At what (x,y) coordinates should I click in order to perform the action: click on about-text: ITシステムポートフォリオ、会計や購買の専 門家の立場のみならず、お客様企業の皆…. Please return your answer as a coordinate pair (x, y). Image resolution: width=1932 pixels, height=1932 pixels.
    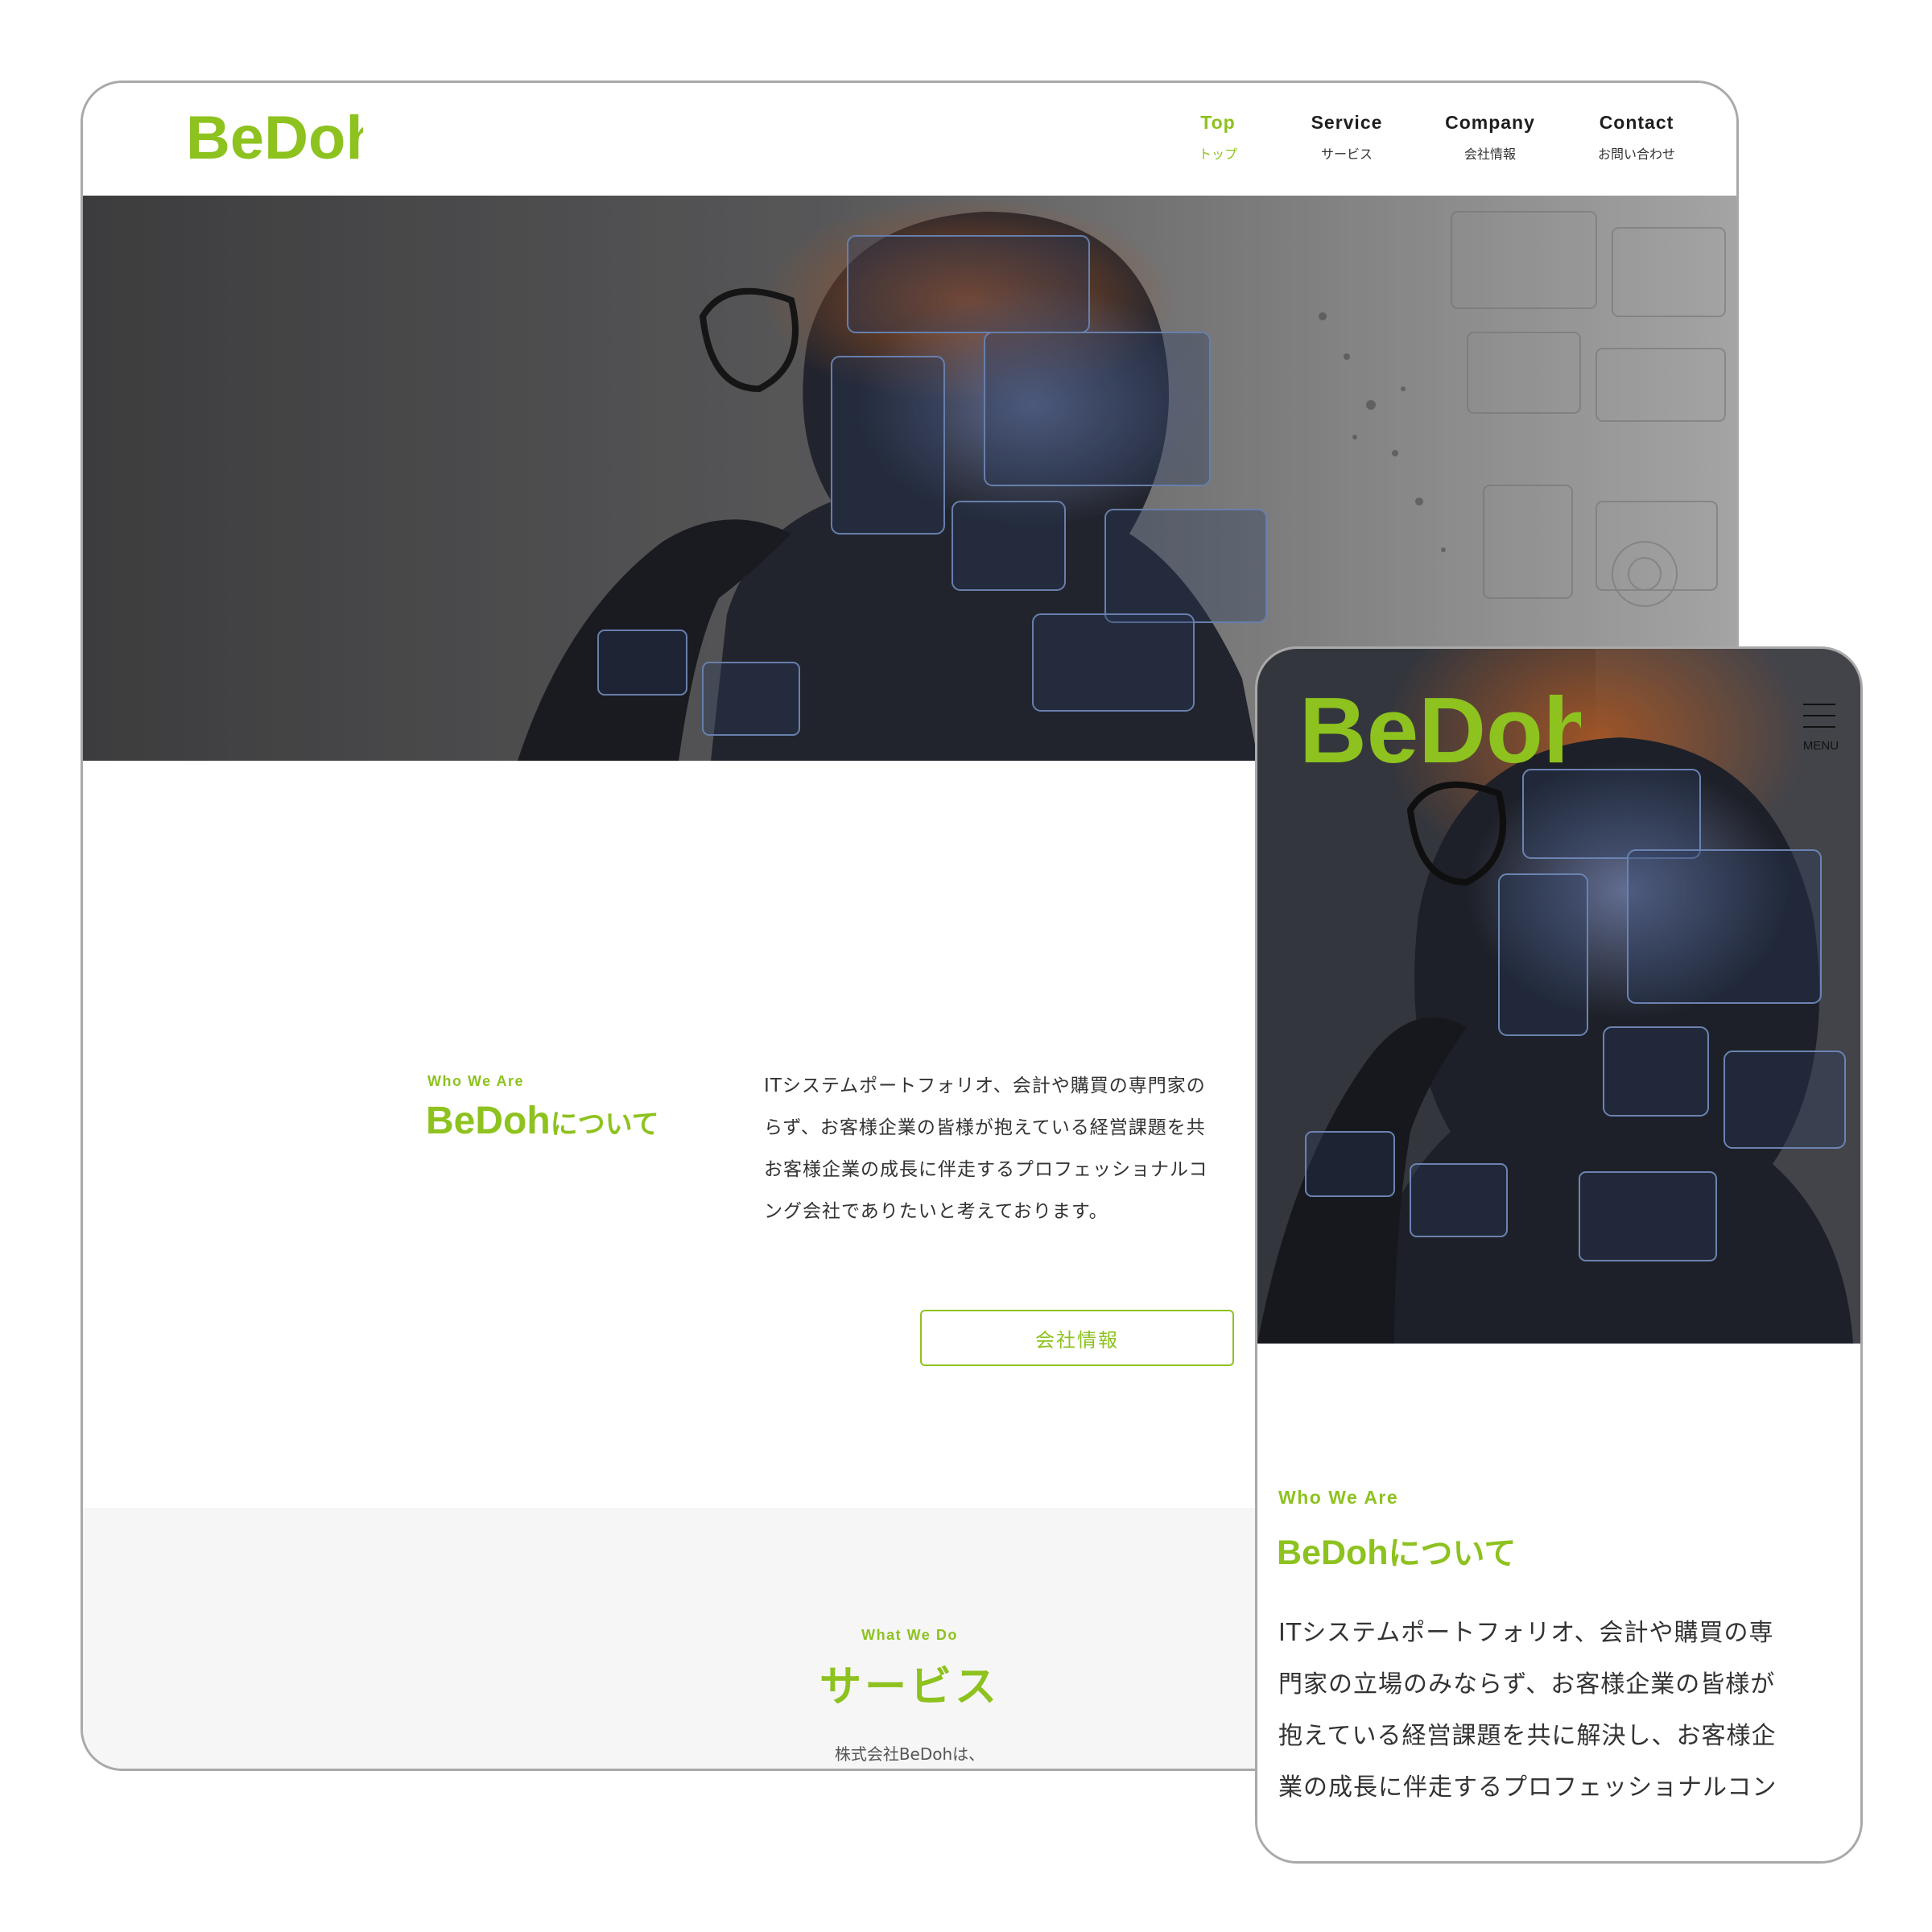
    Looking at the image, I should click on (1560, 1711).